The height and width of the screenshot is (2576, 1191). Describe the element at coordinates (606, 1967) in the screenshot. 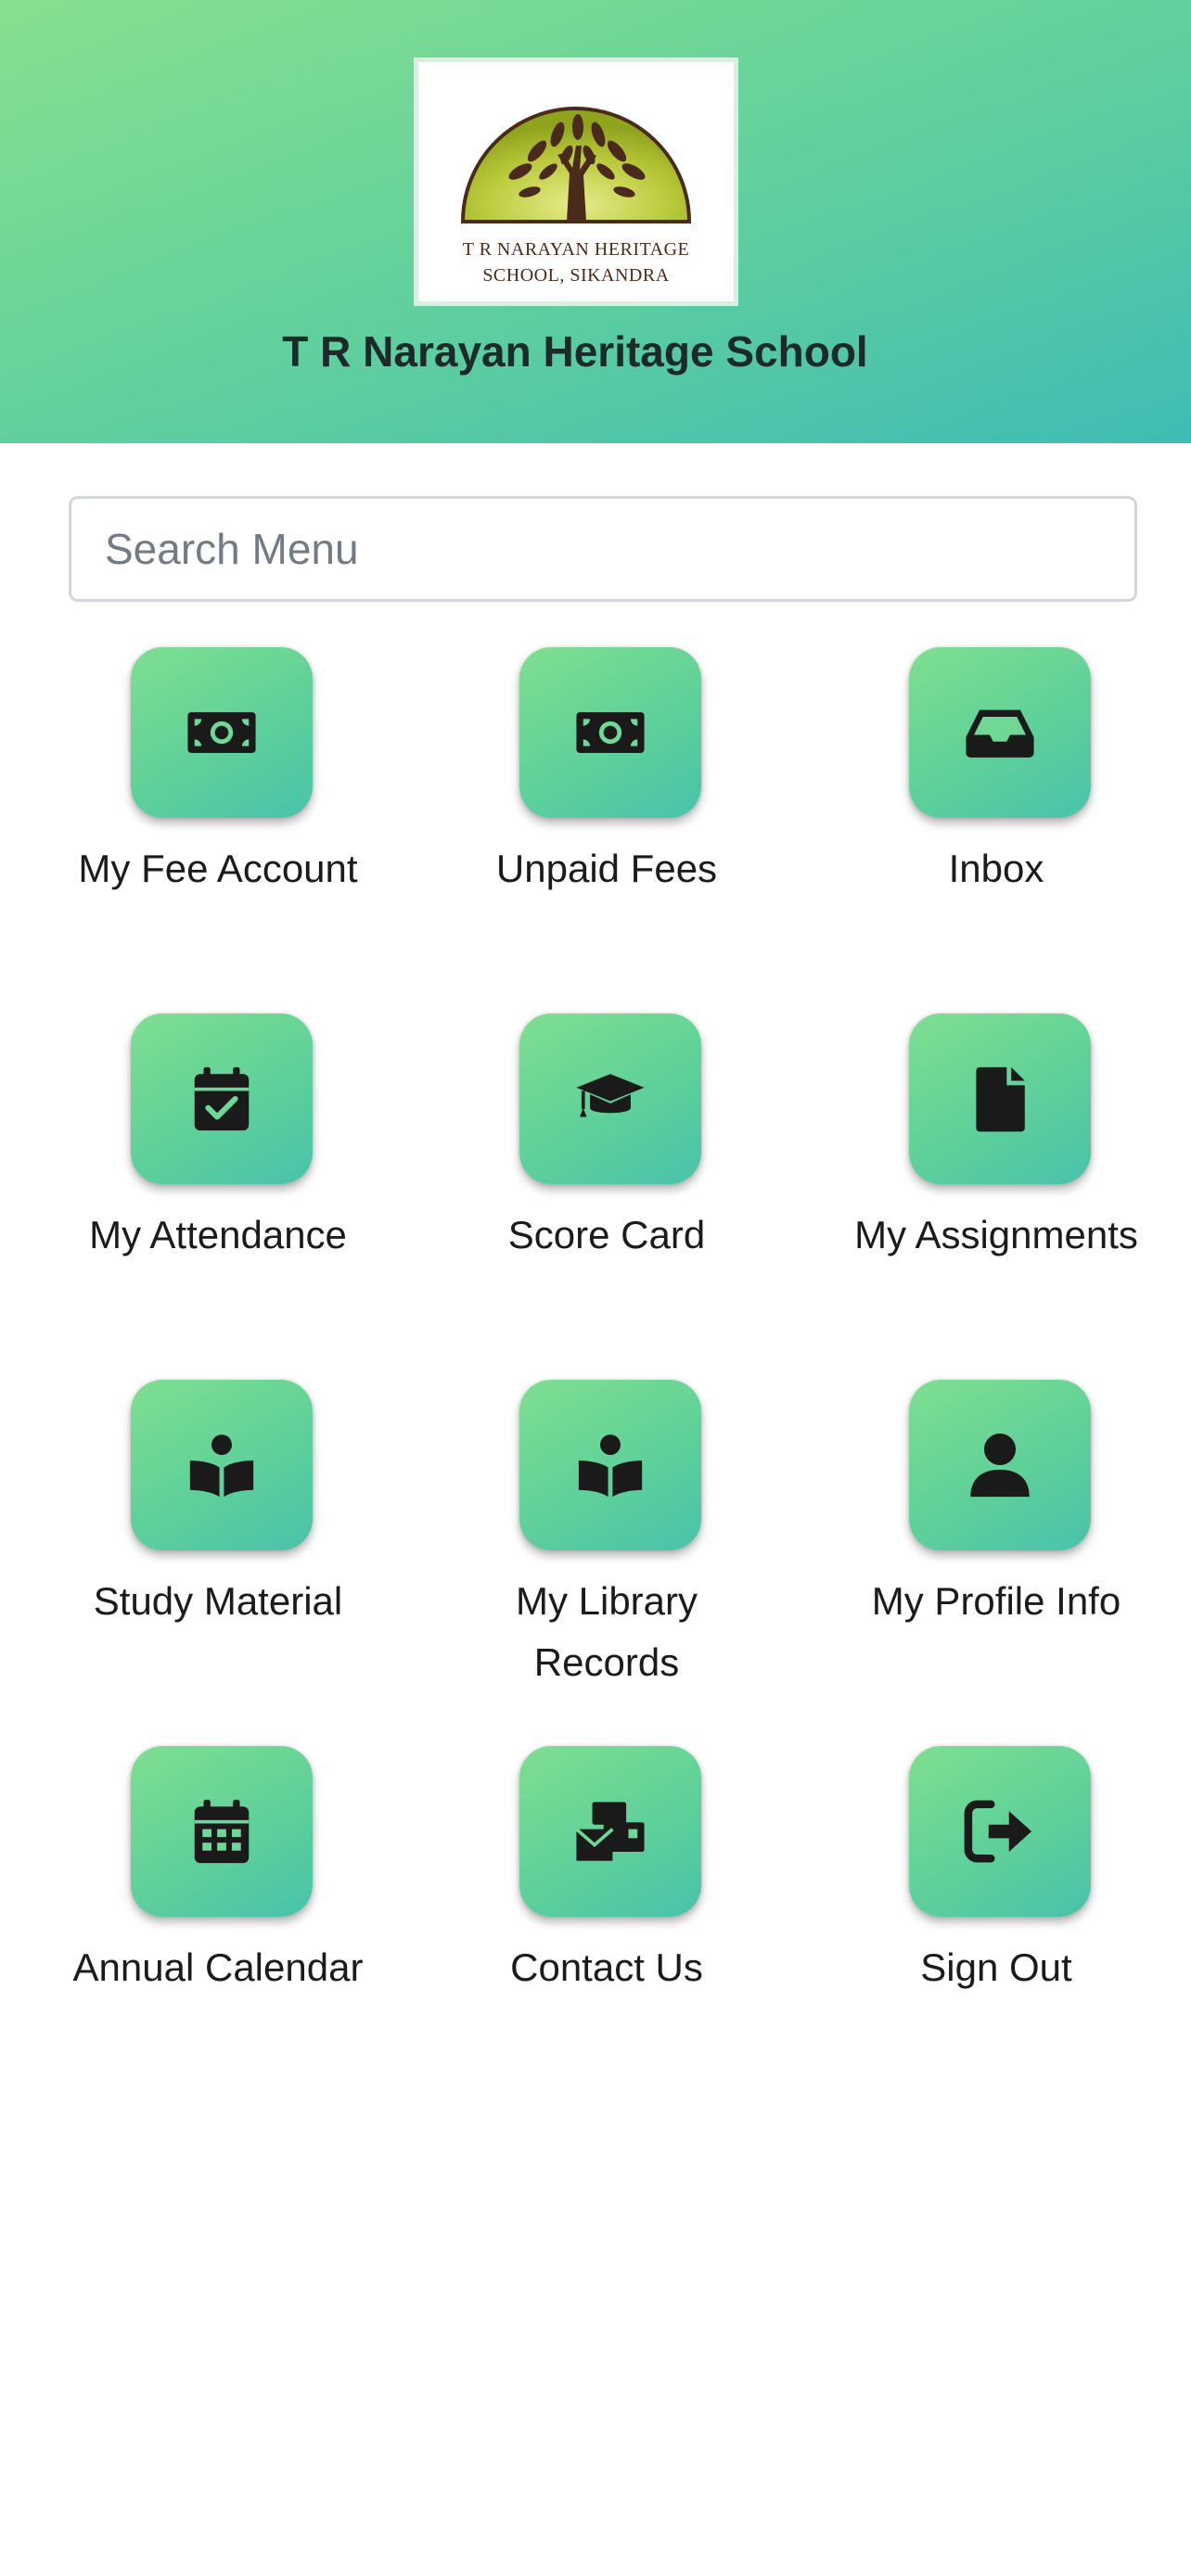

I see `menu-tile-label: Contact Us` at that location.